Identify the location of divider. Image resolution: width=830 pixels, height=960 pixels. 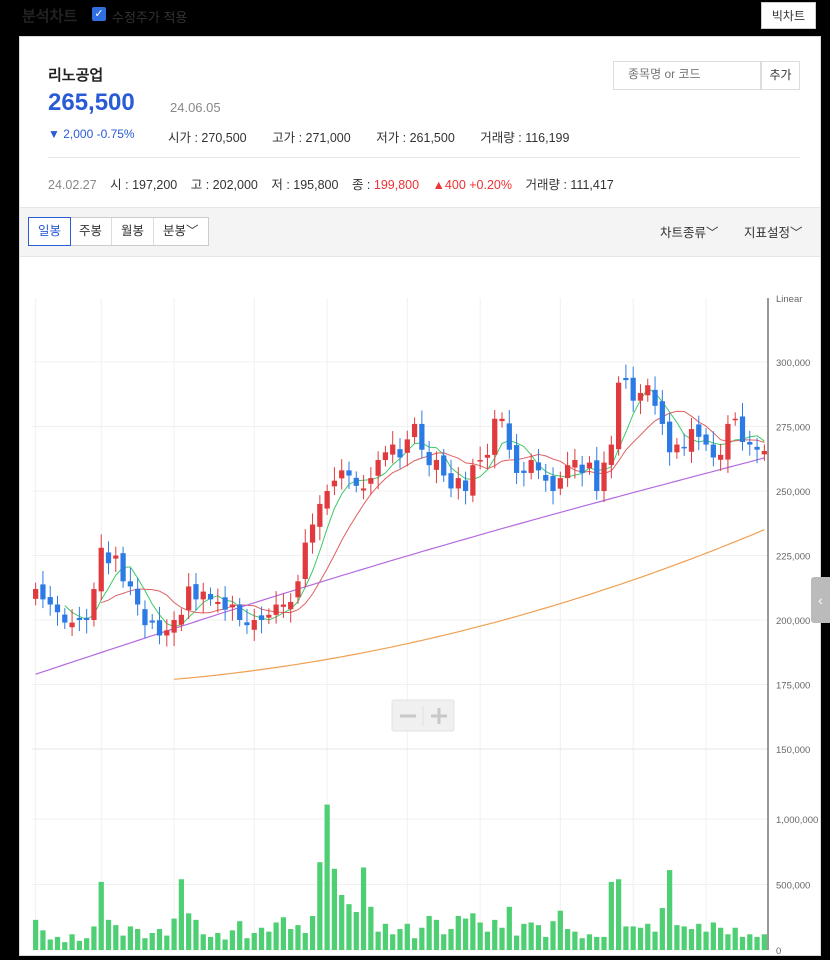
(424, 157).